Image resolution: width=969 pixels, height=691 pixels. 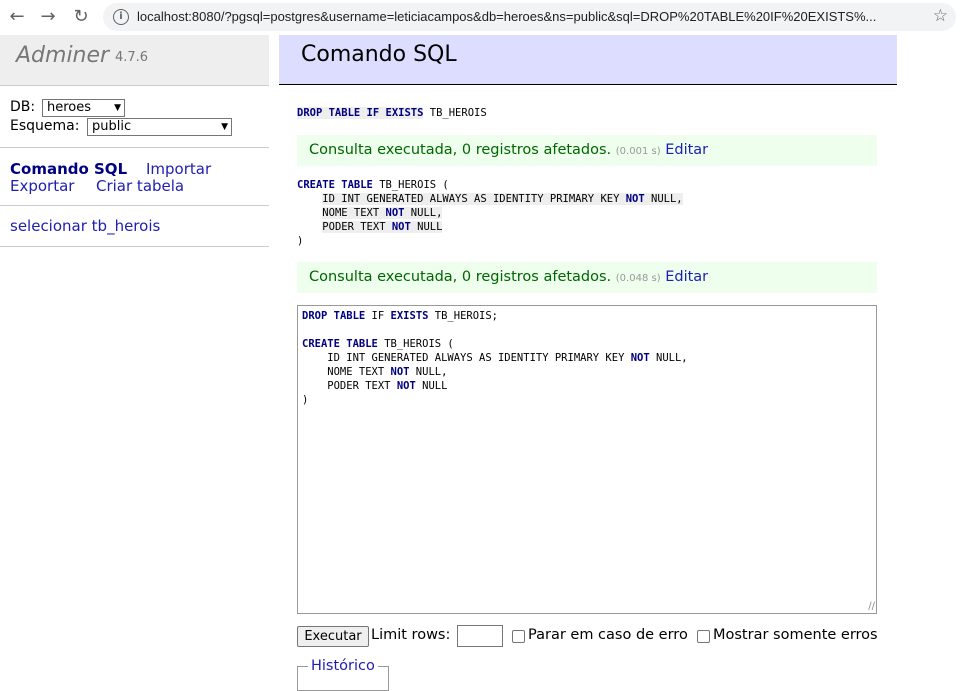 What do you see at coordinates (480, 636) in the screenshot?
I see `limit-rows-input` at bounding box center [480, 636].